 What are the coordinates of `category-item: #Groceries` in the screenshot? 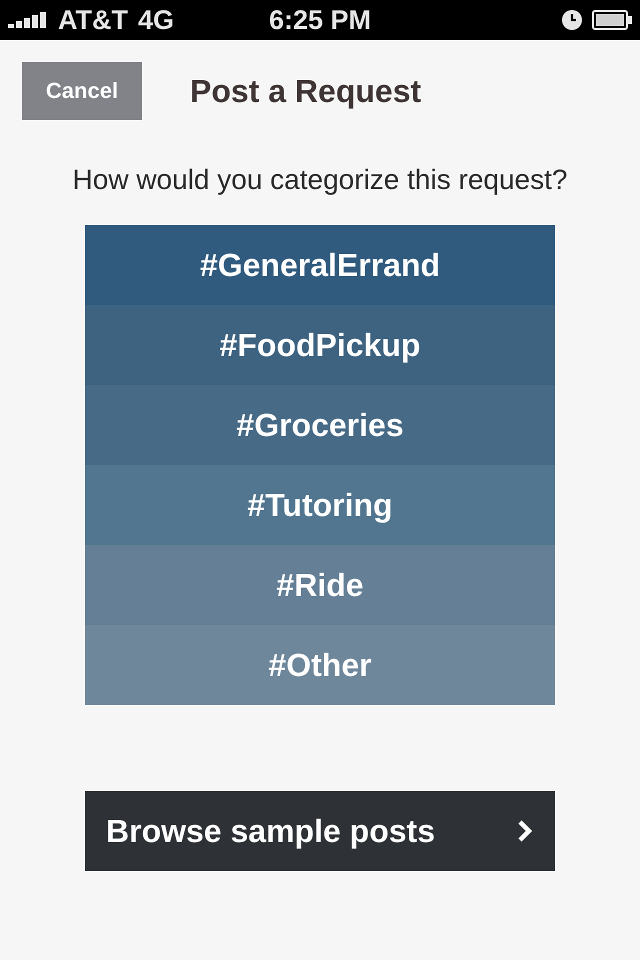 It's located at (320, 425).